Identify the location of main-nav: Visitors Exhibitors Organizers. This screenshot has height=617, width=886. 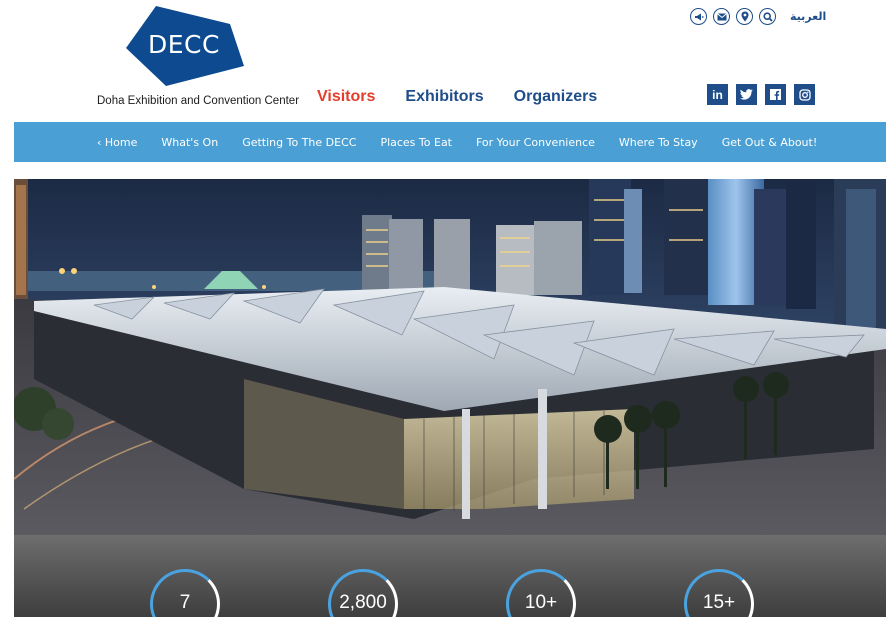
(457, 97).